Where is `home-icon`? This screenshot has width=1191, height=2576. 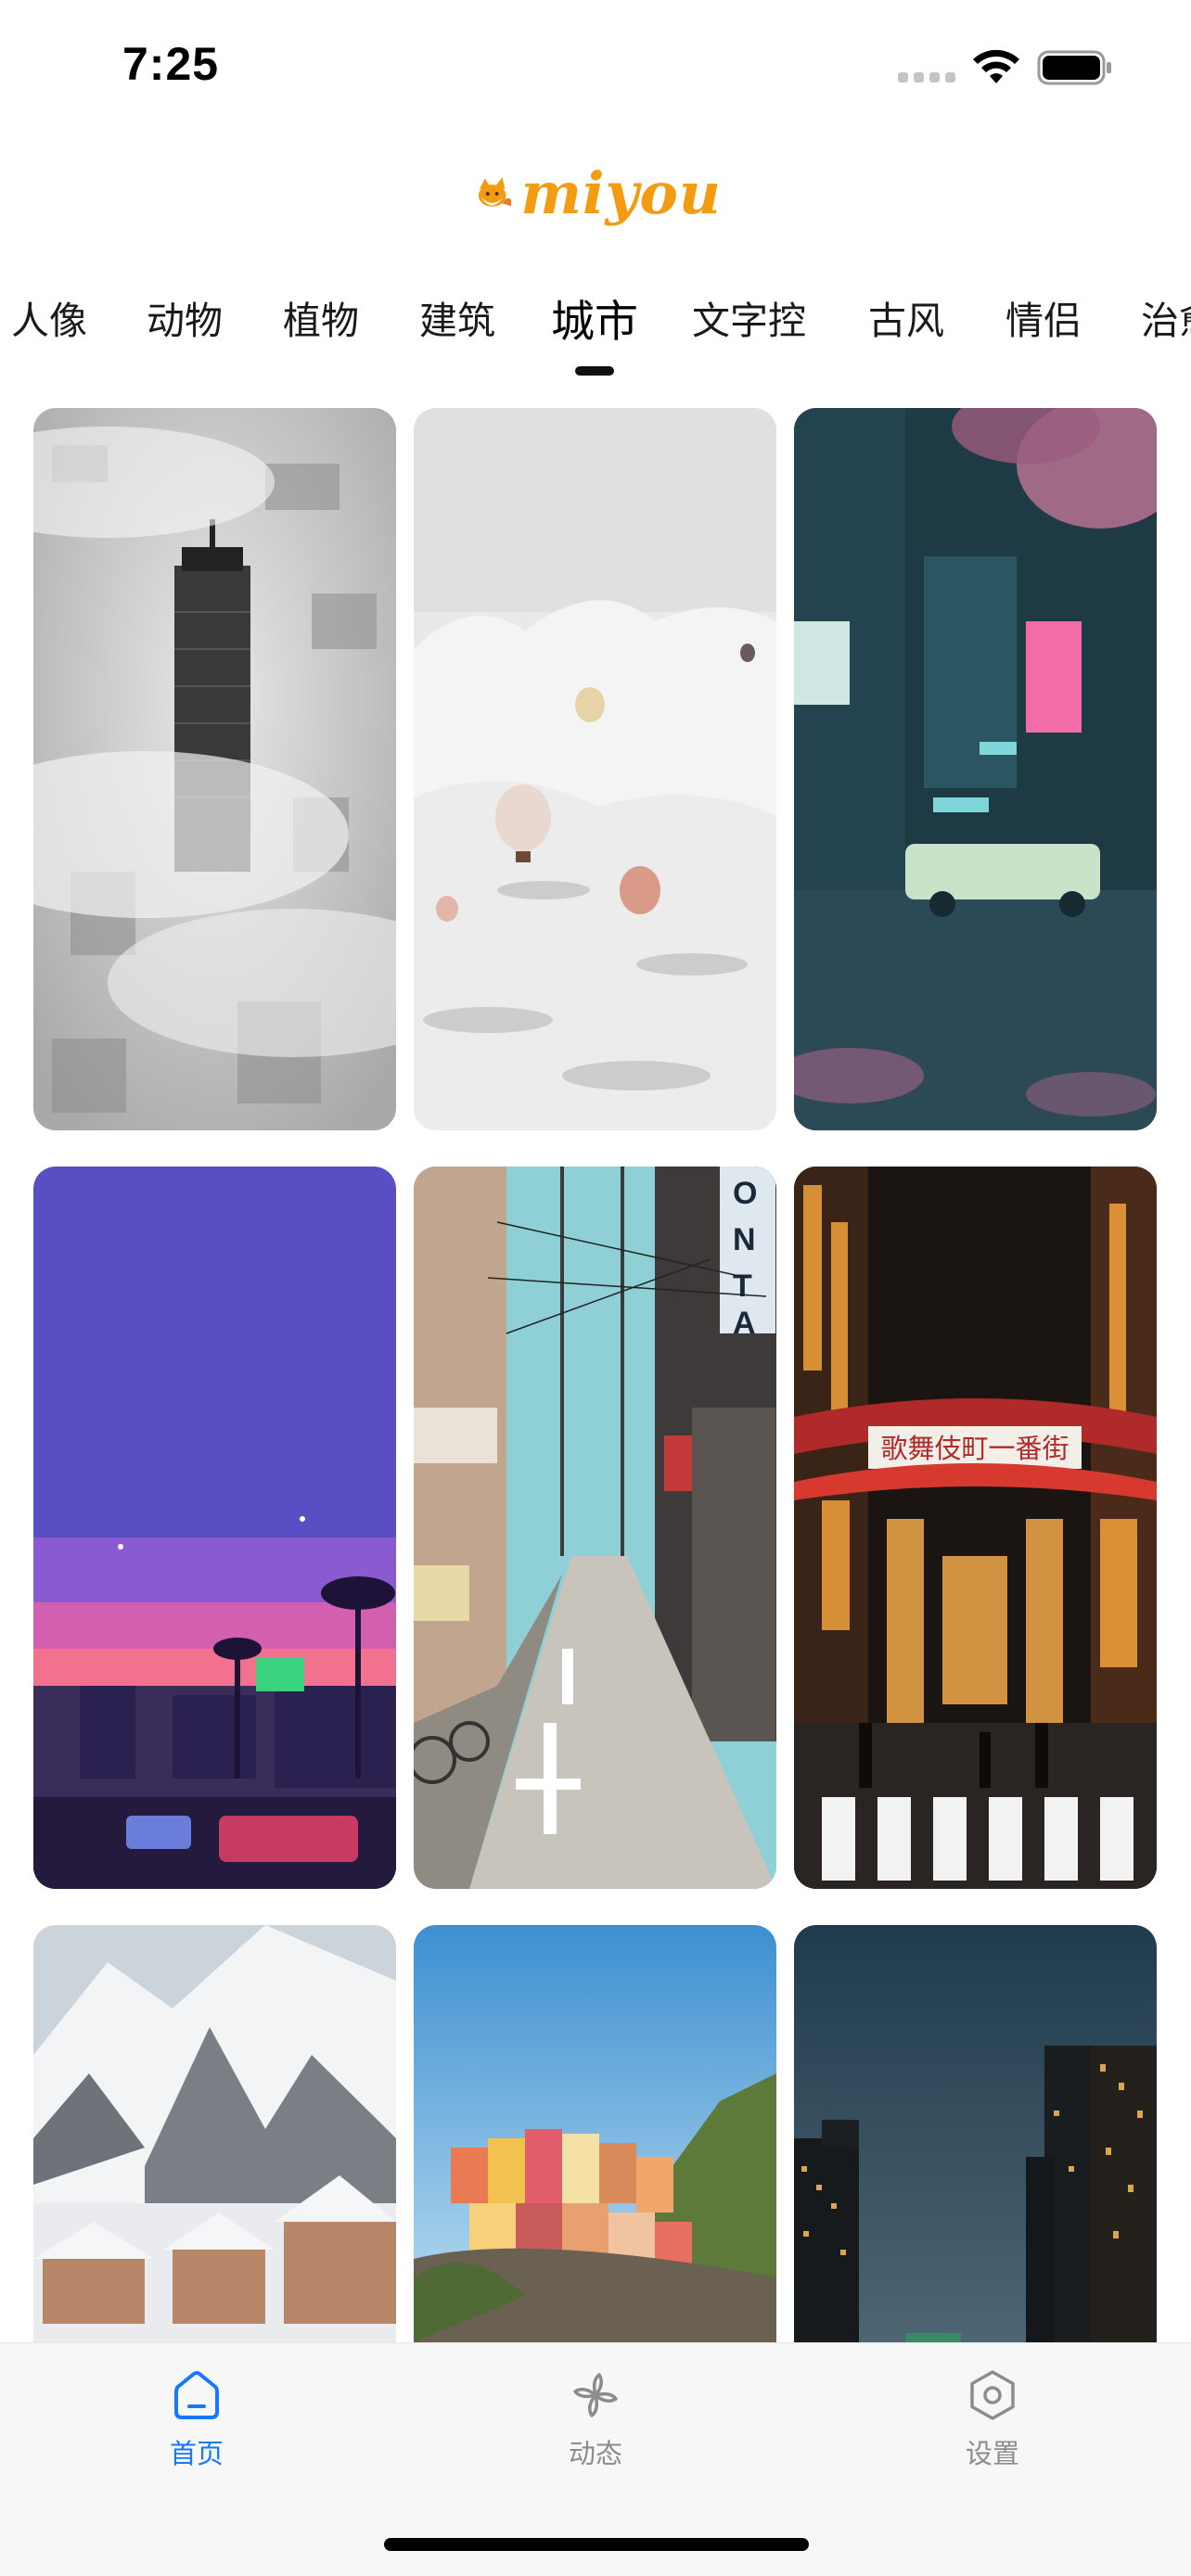
home-icon is located at coordinates (196, 2395).